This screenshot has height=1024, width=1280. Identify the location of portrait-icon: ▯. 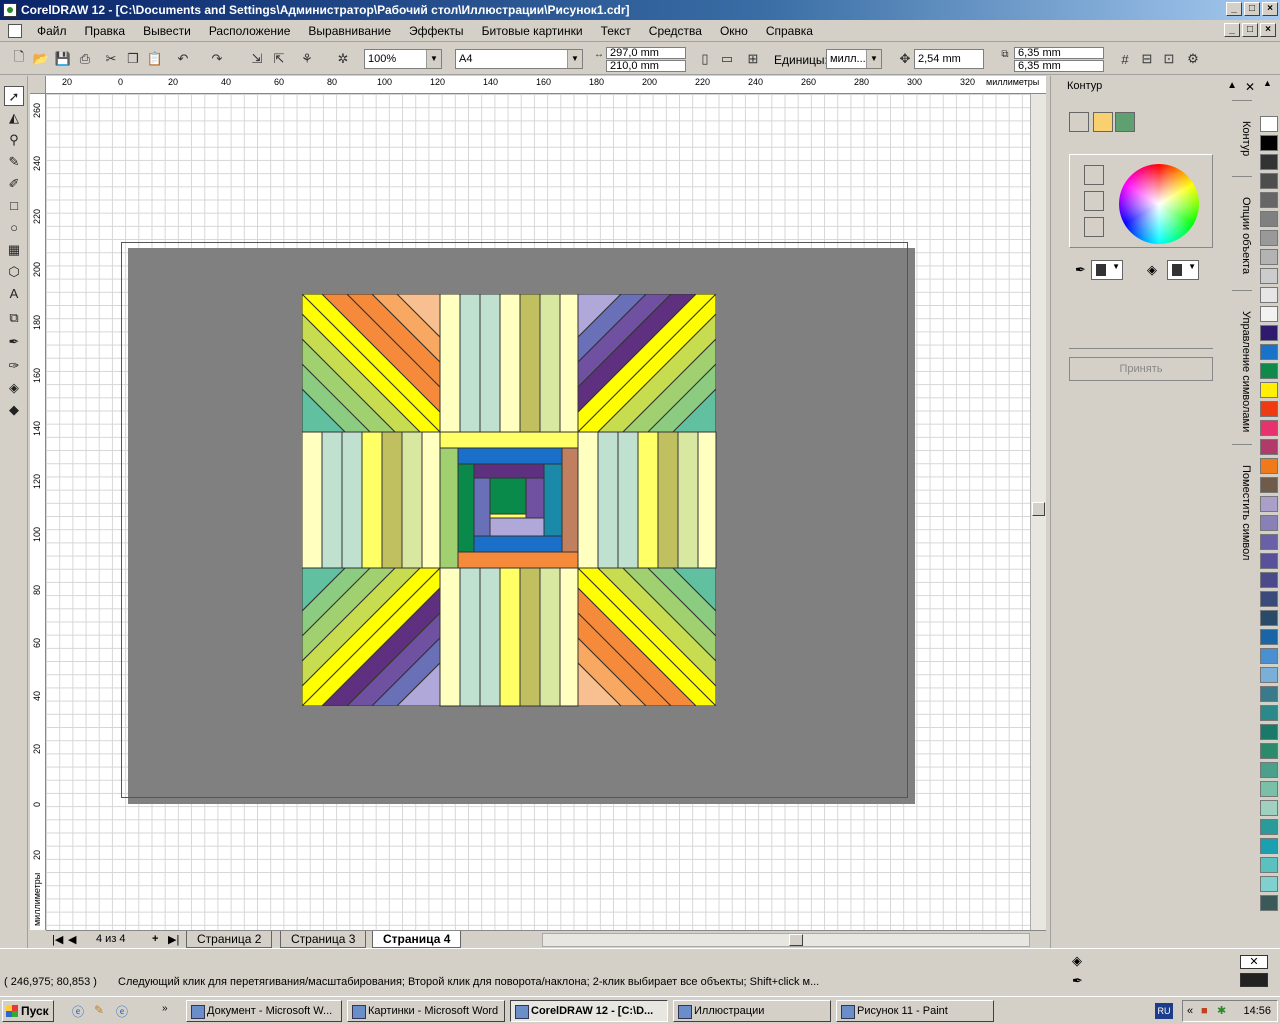
(705, 59).